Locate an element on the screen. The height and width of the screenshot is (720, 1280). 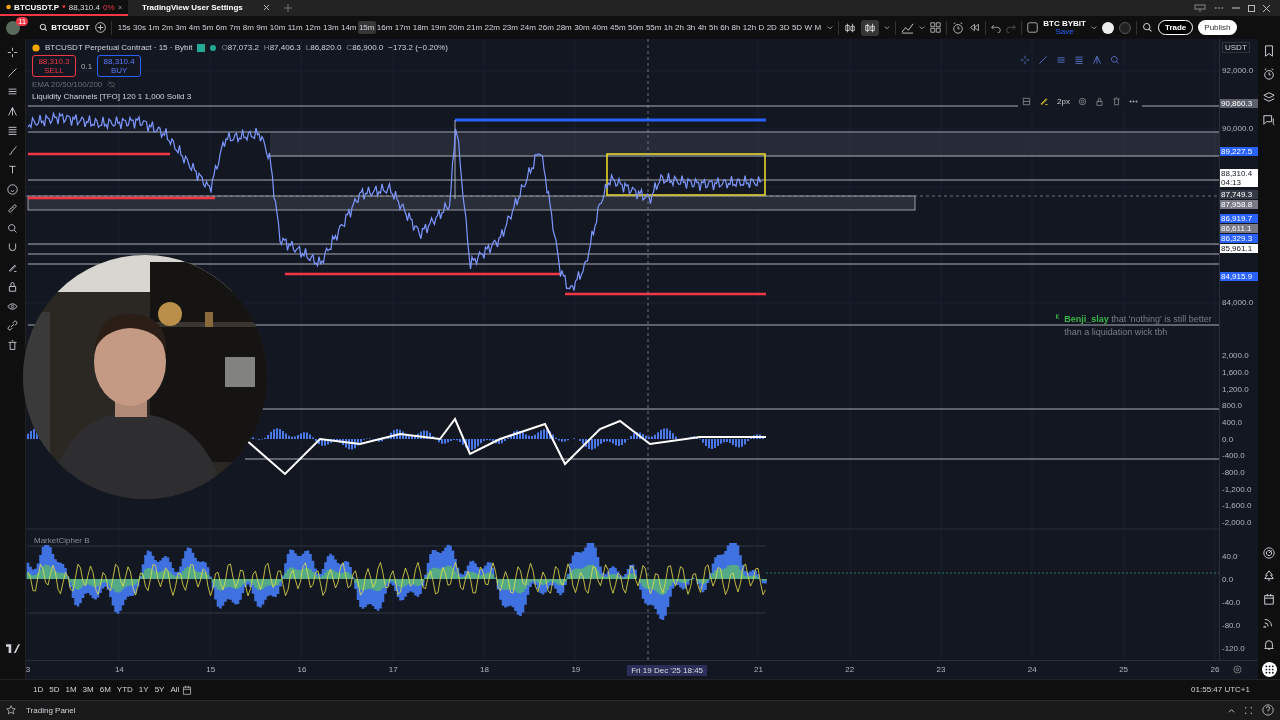
plus-icon is located at coordinates (288, 8).